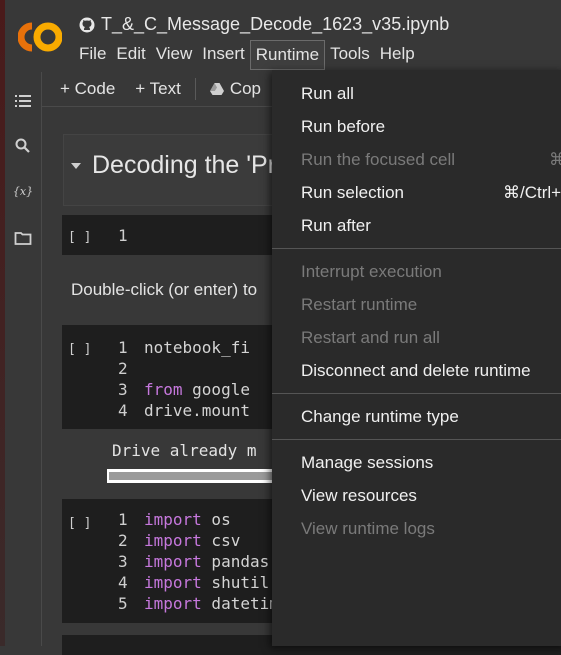 The height and width of the screenshot is (655, 561). Describe the element at coordinates (76, 166) in the screenshot. I see `collapse-caret-icon` at that location.